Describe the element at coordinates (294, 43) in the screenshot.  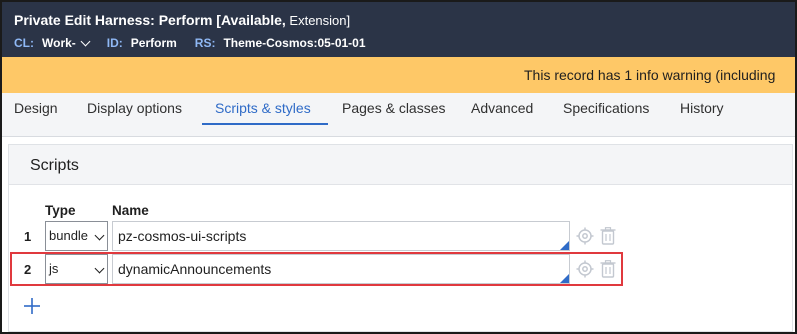
I see `ruleset-value: Theme-Cosmos:05-01-01` at that location.